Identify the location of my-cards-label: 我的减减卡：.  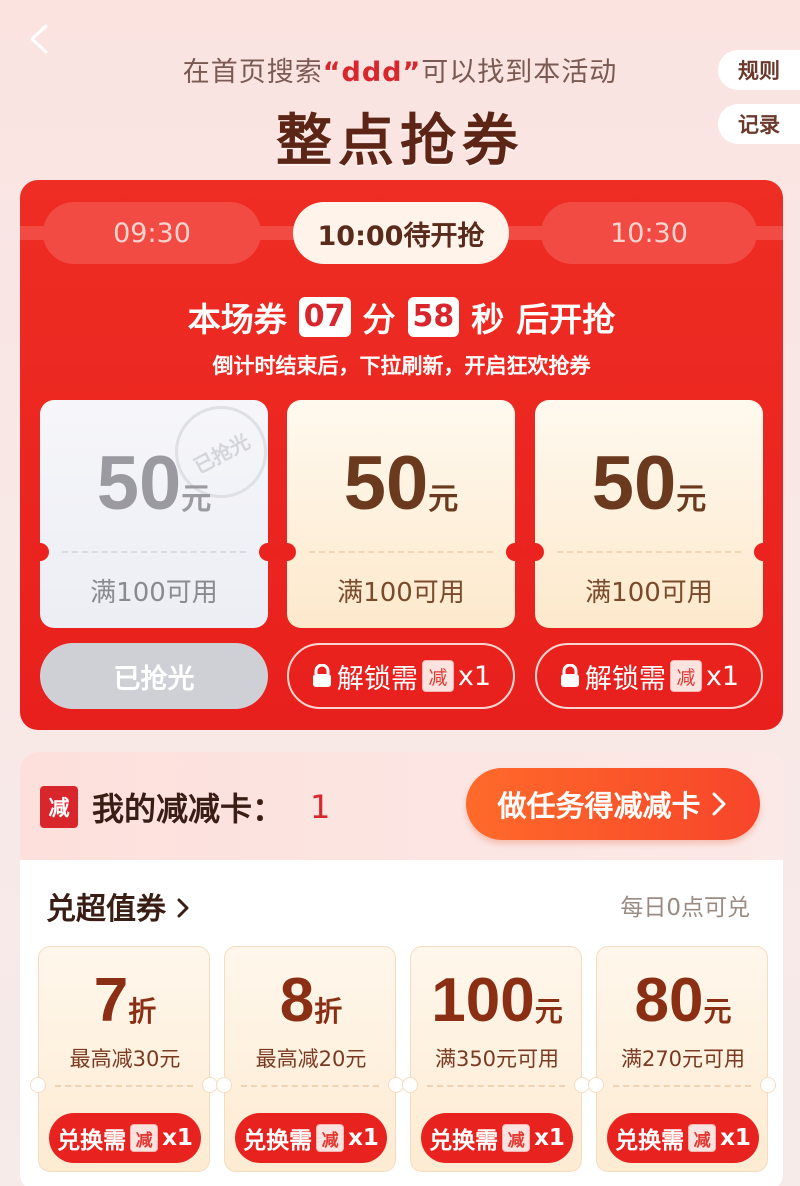
(188, 809).